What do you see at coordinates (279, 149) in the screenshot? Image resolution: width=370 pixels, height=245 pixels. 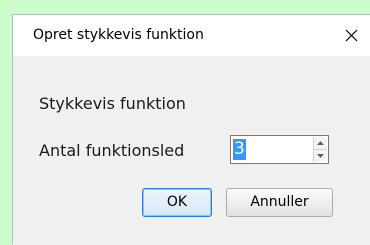 I see `function-count-spinner: 3` at bounding box center [279, 149].